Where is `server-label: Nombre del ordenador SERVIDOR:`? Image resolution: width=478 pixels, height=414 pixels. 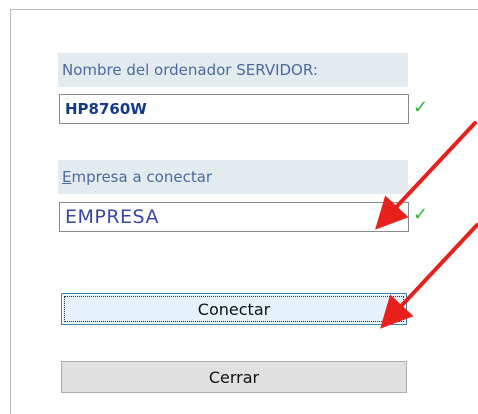
server-label: Nombre del ordenador SERVIDOR: is located at coordinates (233, 70).